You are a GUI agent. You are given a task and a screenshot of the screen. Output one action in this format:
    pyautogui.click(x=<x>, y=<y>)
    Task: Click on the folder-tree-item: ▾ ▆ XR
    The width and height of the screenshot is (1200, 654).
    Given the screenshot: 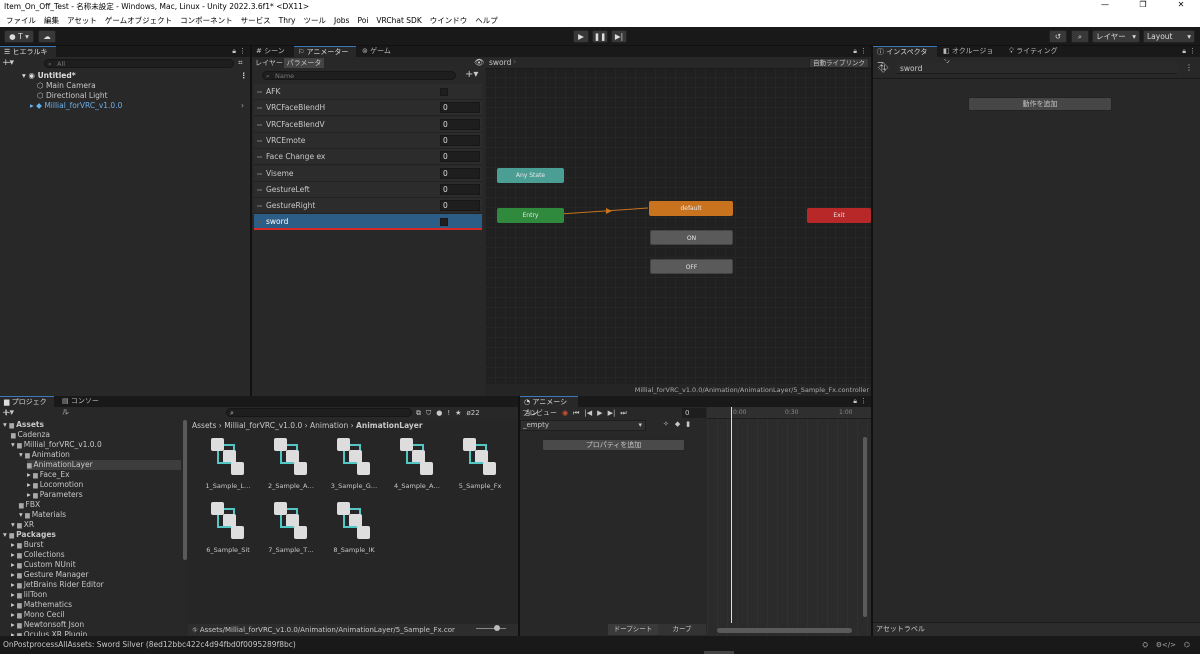 What is the action you would take?
    pyautogui.click(x=96, y=525)
    